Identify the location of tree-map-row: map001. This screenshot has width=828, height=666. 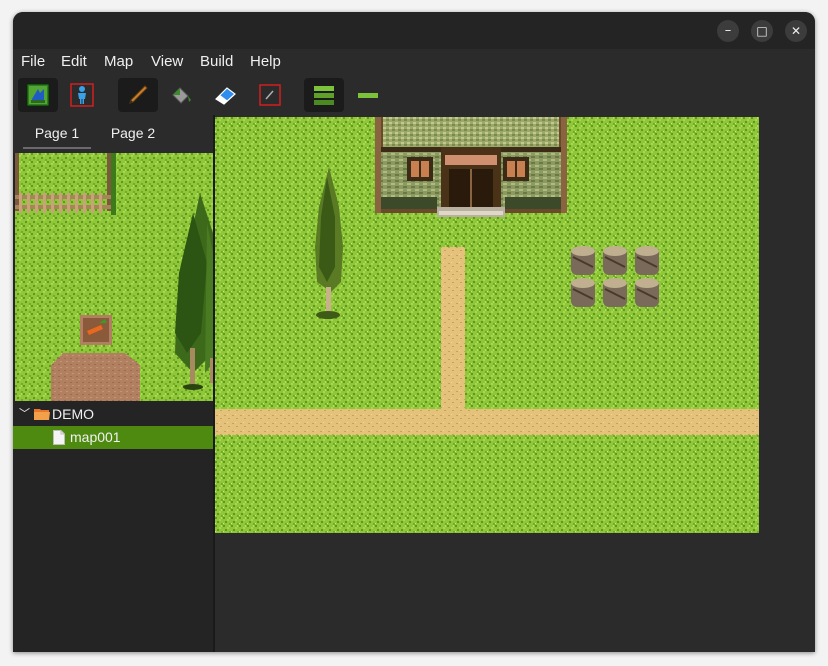
(113, 437).